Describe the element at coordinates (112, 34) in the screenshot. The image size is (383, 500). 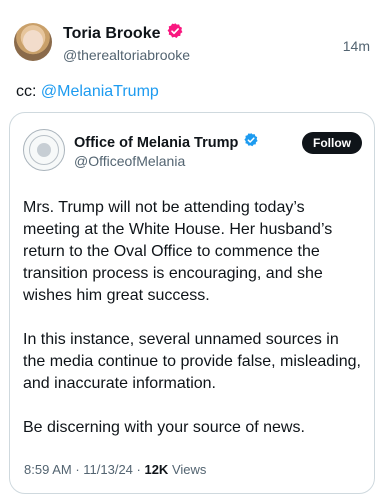
I see `author-name: Toria Brooke` at that location.